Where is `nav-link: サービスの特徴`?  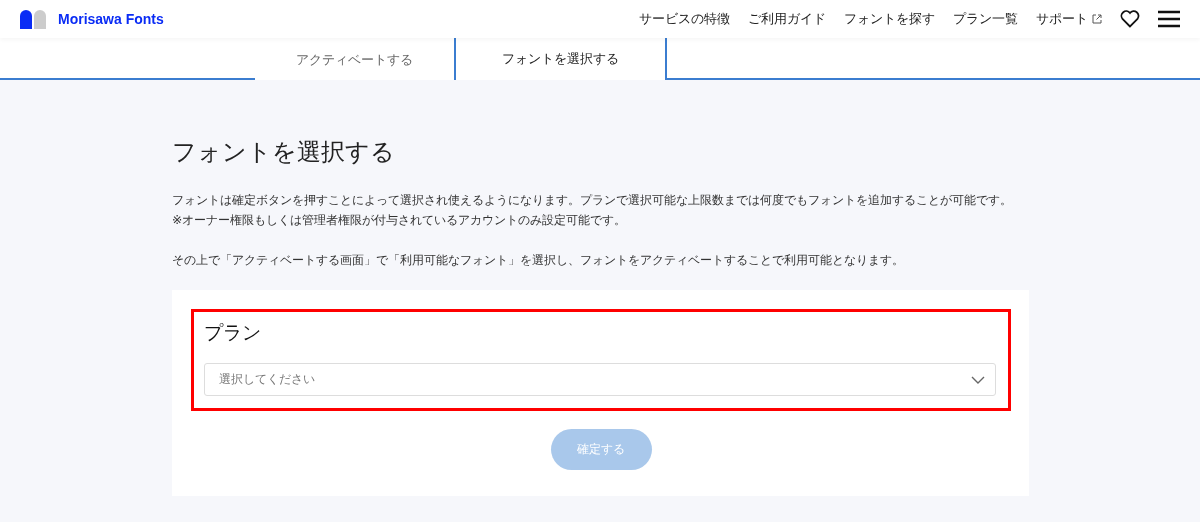 nav-link: サービスの特徴 is located at coordinates (684, 19).